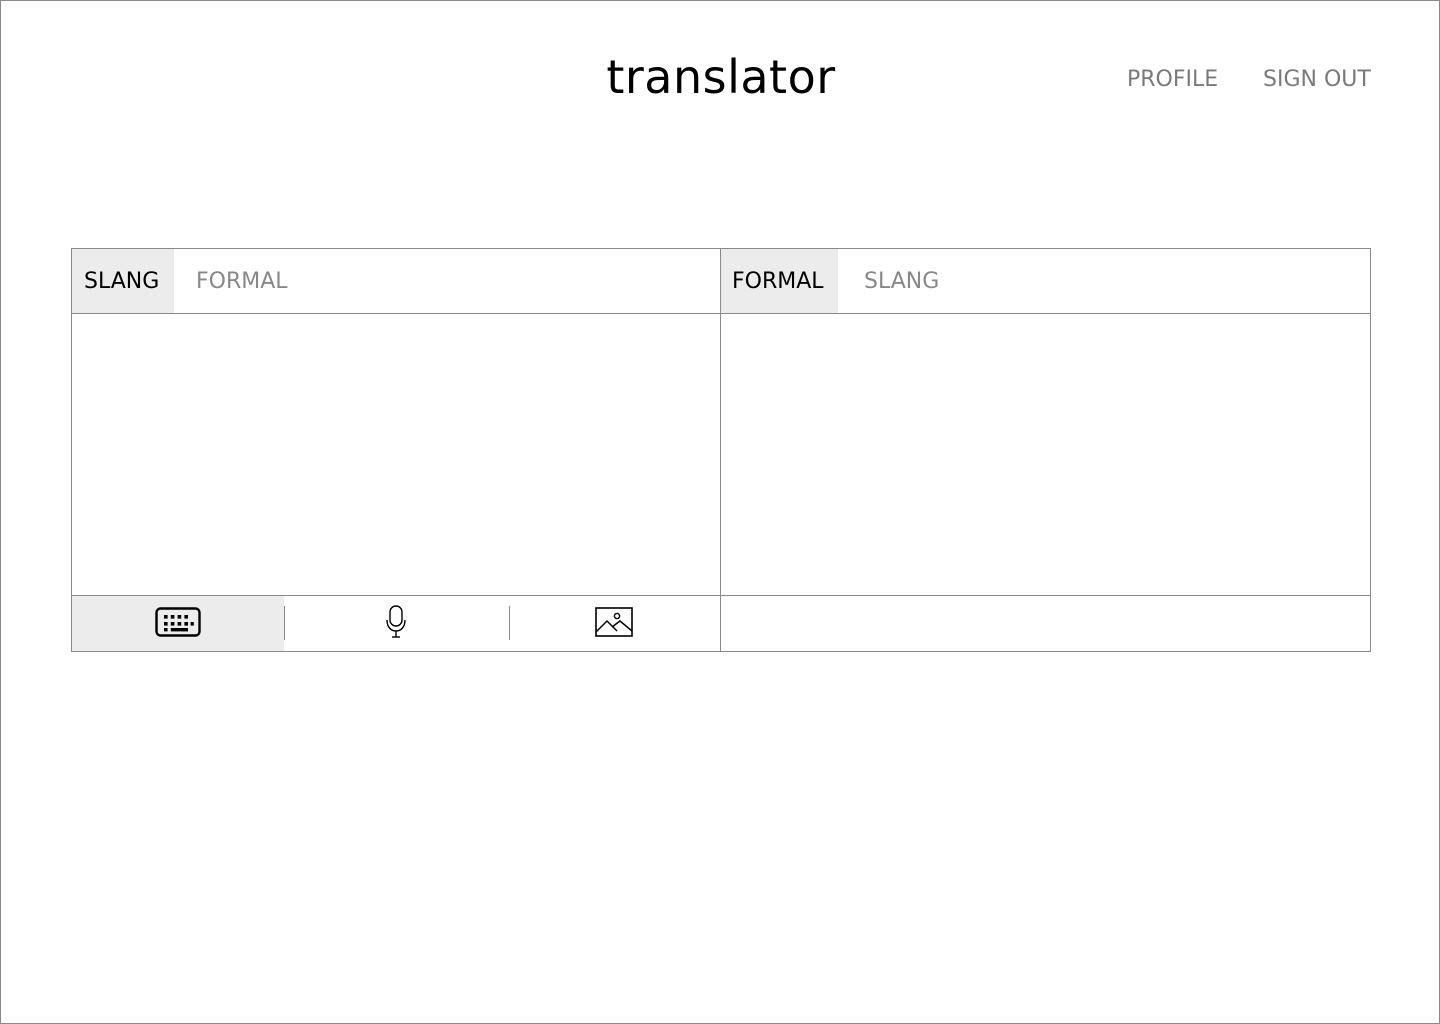 The image size is (1440, 1024). Describe the element at coordinates (1045, 281) in the screenshot. I see `target-tabbar: FORMAL SLANG` at that location.